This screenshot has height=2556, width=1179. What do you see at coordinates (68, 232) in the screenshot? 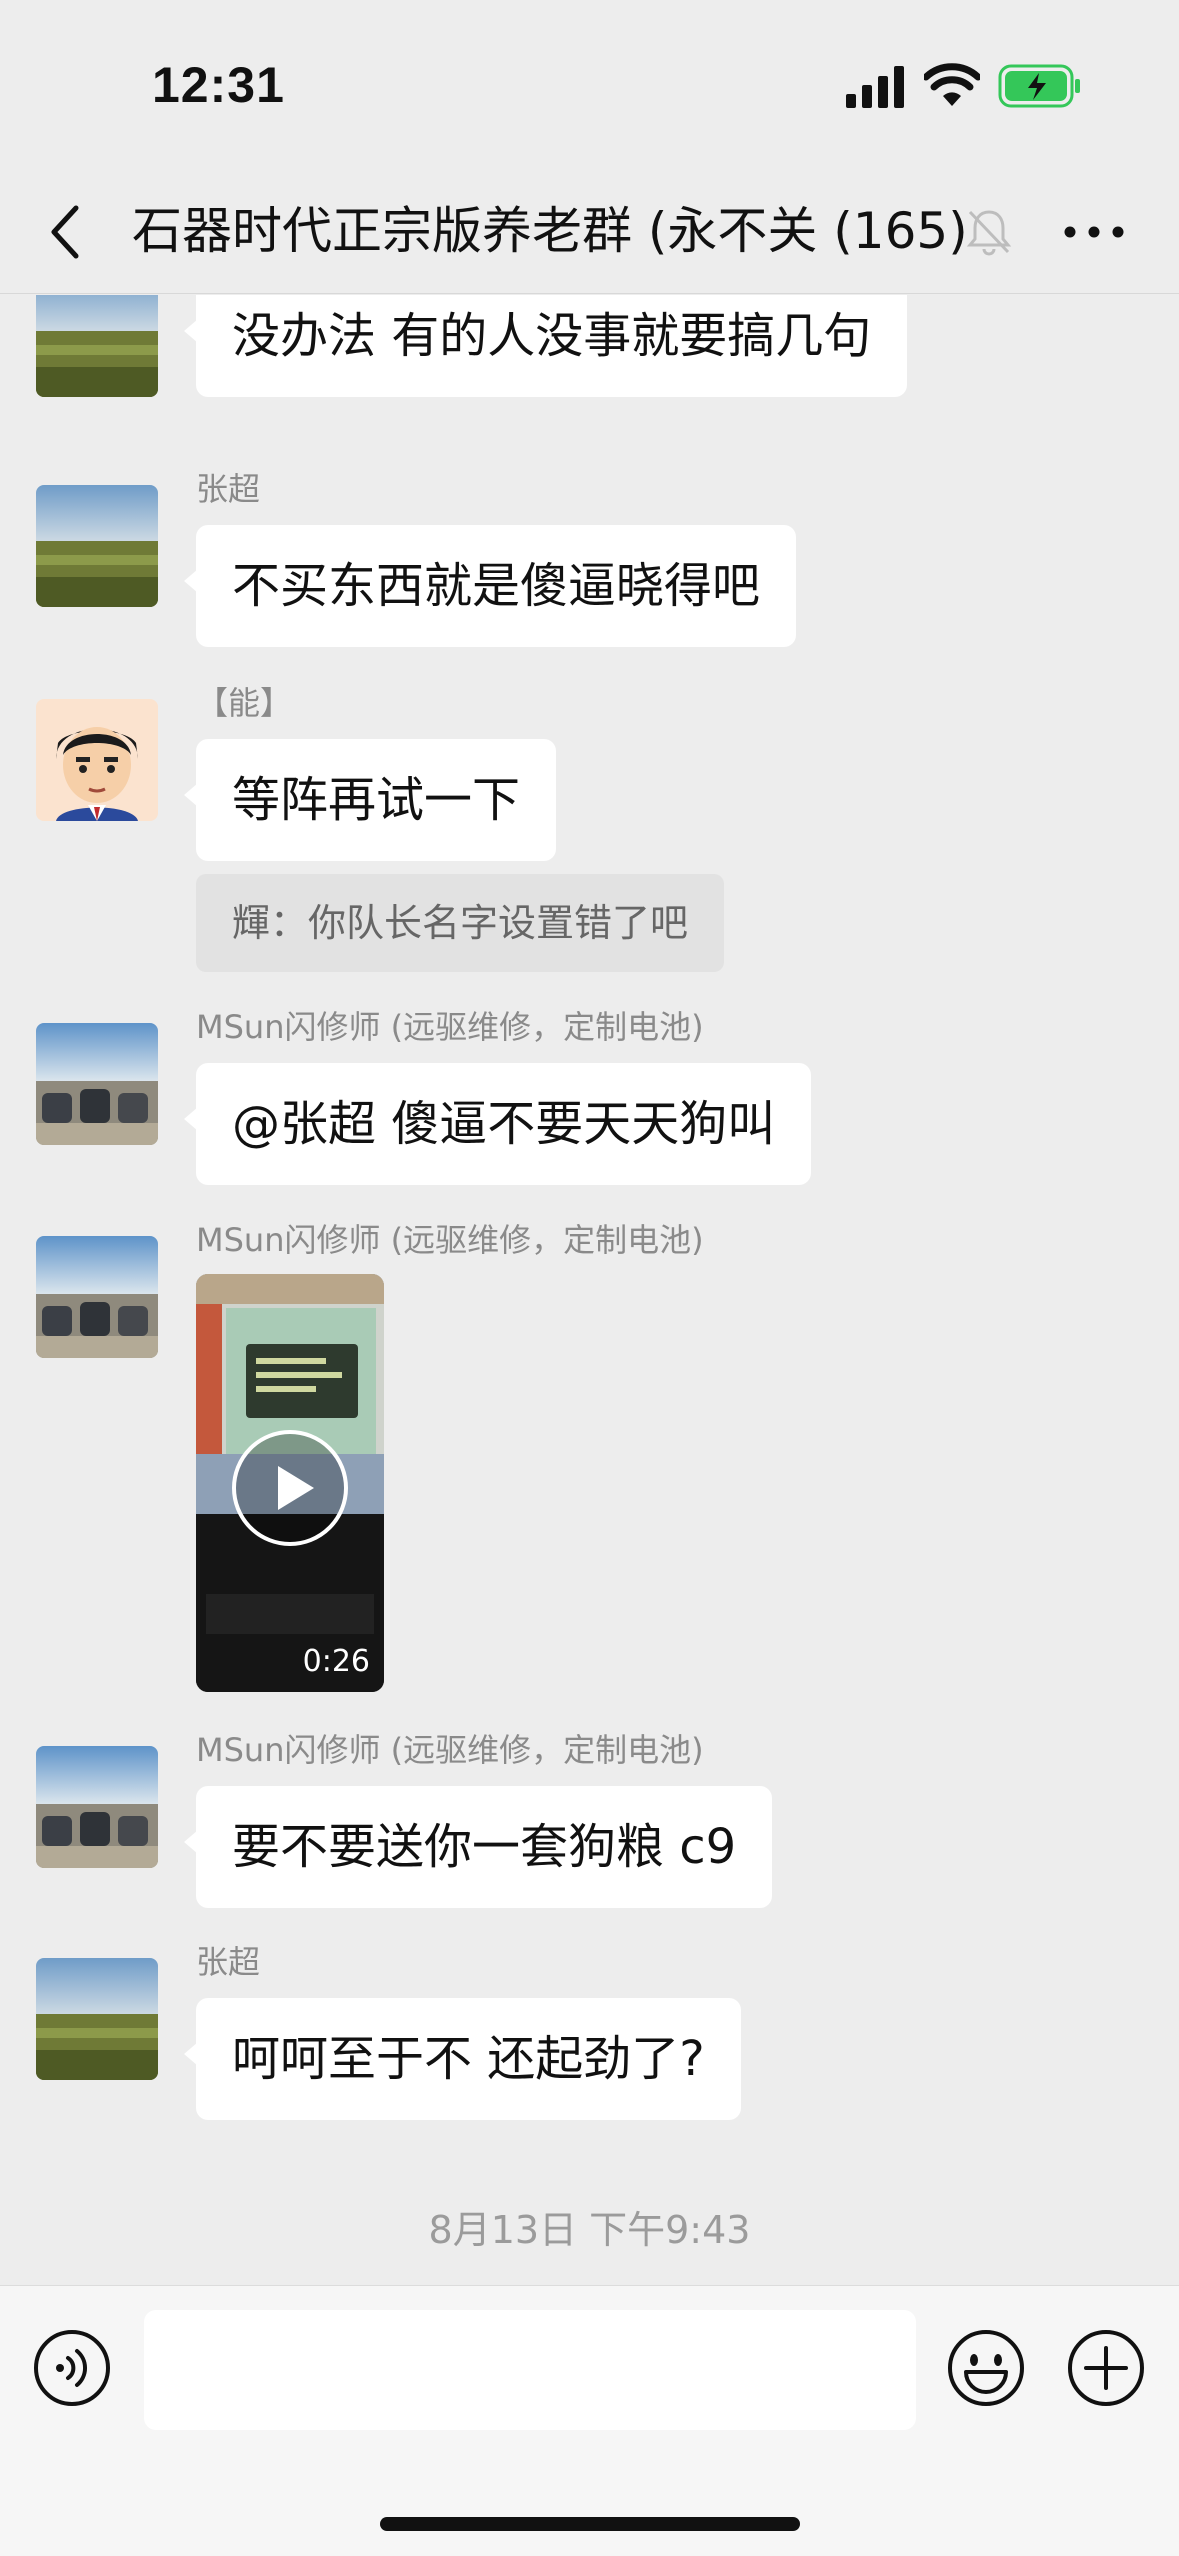
I see `back-arrow-icon` at bounding box center [68, 232].